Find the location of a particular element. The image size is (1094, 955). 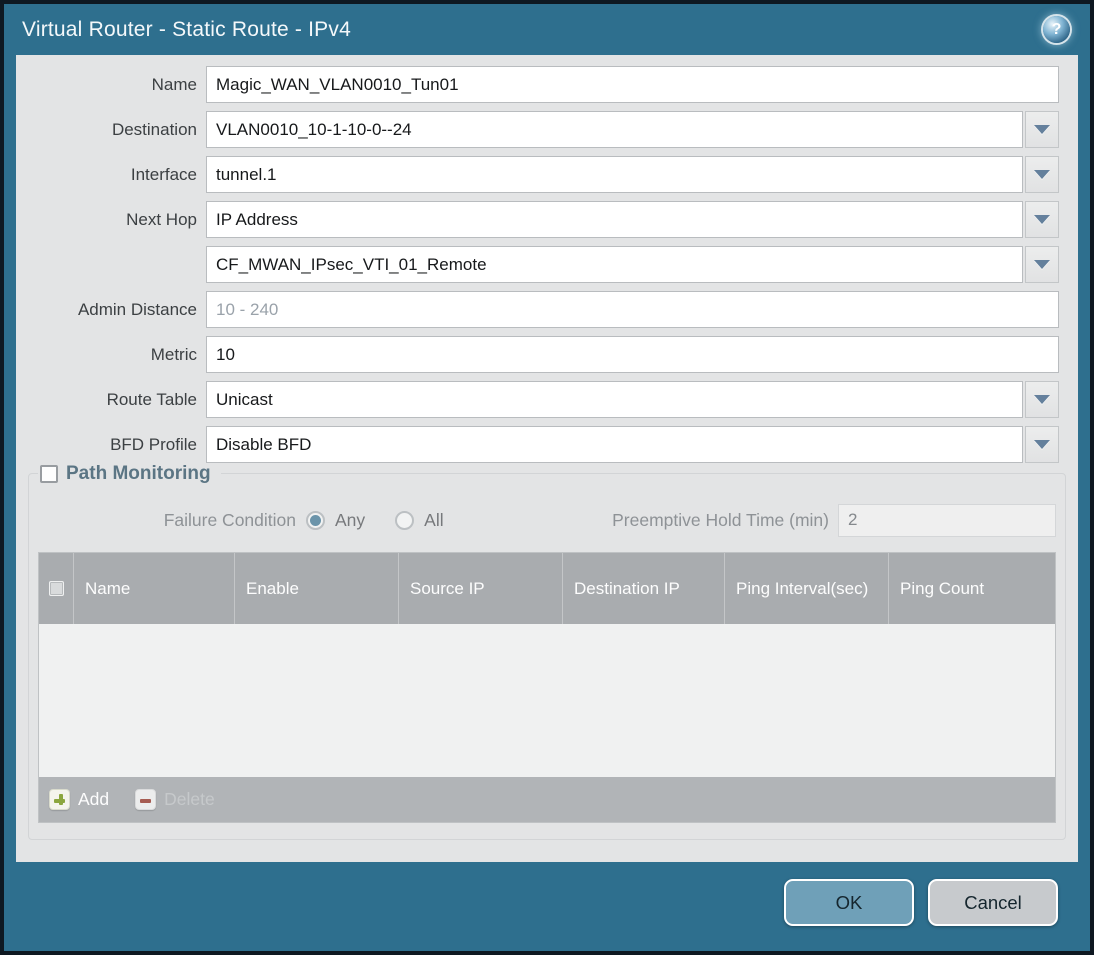

form-row-admin-distance: Admin Distance is located at coordinates (547, 309).